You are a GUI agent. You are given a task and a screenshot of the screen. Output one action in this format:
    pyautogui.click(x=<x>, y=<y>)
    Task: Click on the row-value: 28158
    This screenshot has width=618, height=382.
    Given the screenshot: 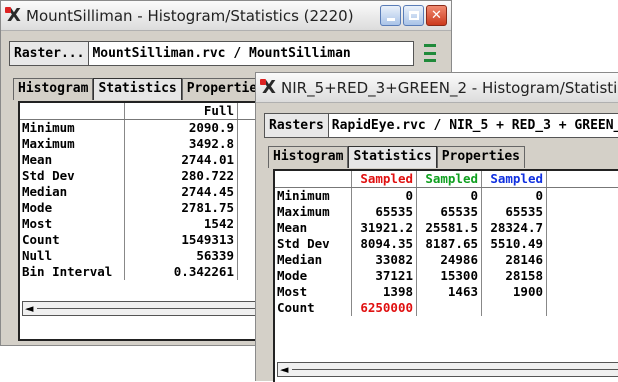 What is the action you would take?
    pyautogui.click(x=514, y=276)
    